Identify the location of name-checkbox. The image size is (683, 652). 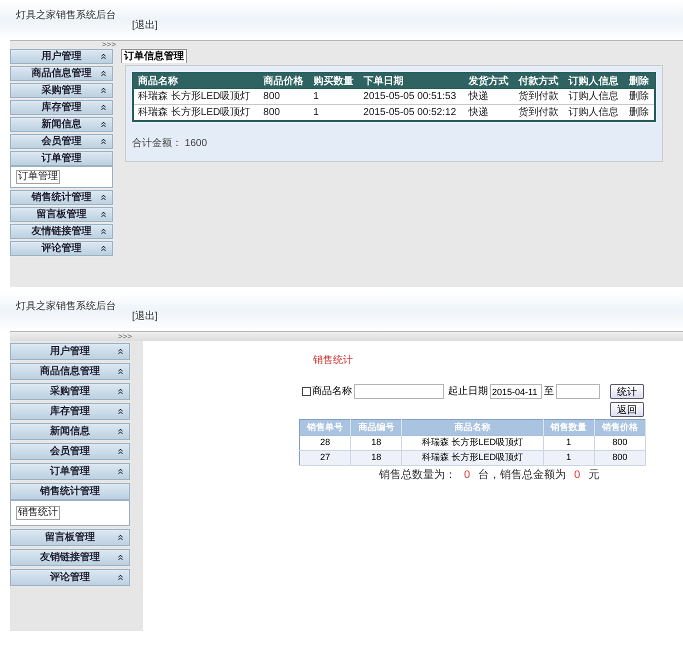
(306, 391).